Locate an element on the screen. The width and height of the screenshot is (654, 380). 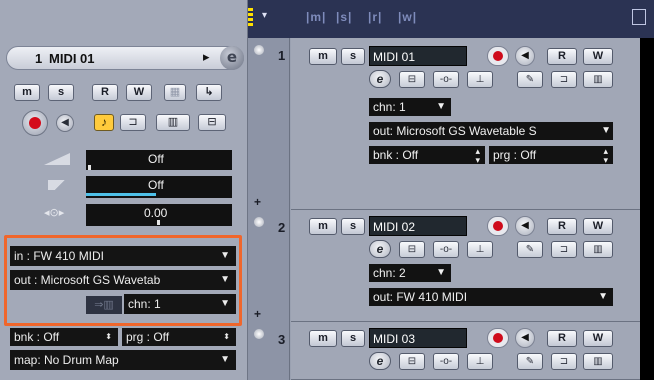
track-name-field: MIDI 03 is located at coordinates (418, 338).